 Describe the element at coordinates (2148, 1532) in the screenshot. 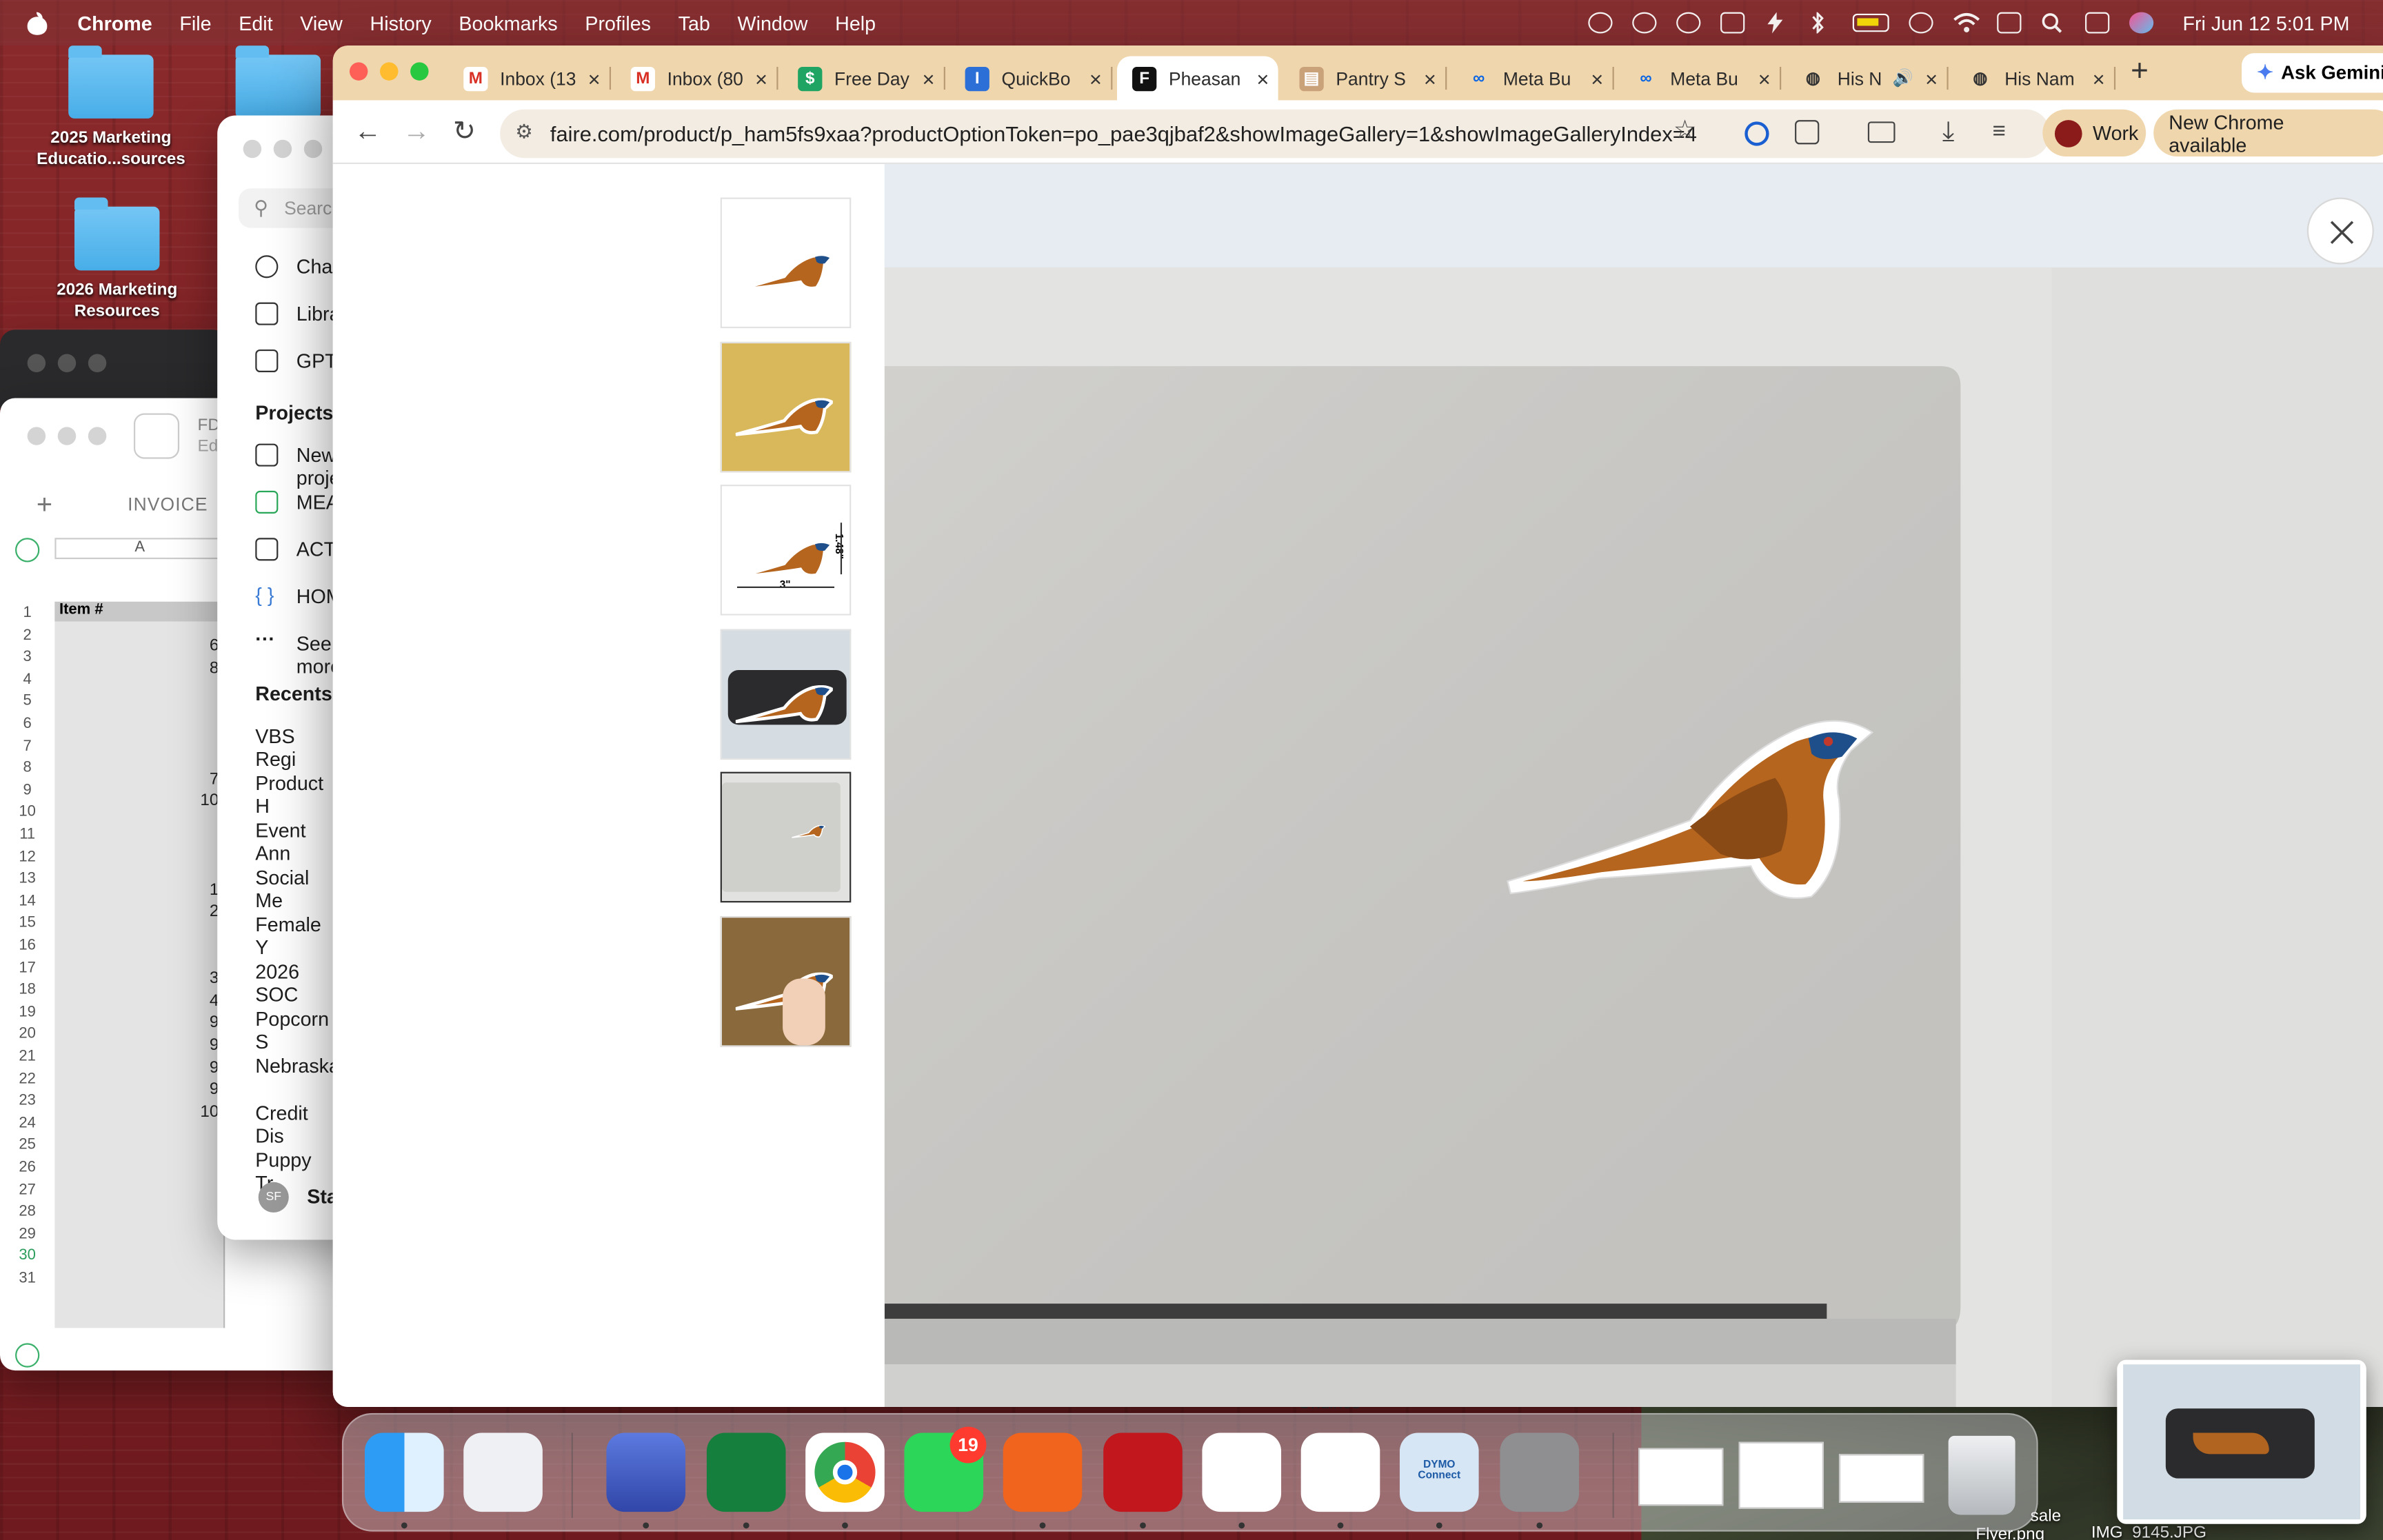

I see `desktop-file-label: IMG_9145.JPG` at that location.